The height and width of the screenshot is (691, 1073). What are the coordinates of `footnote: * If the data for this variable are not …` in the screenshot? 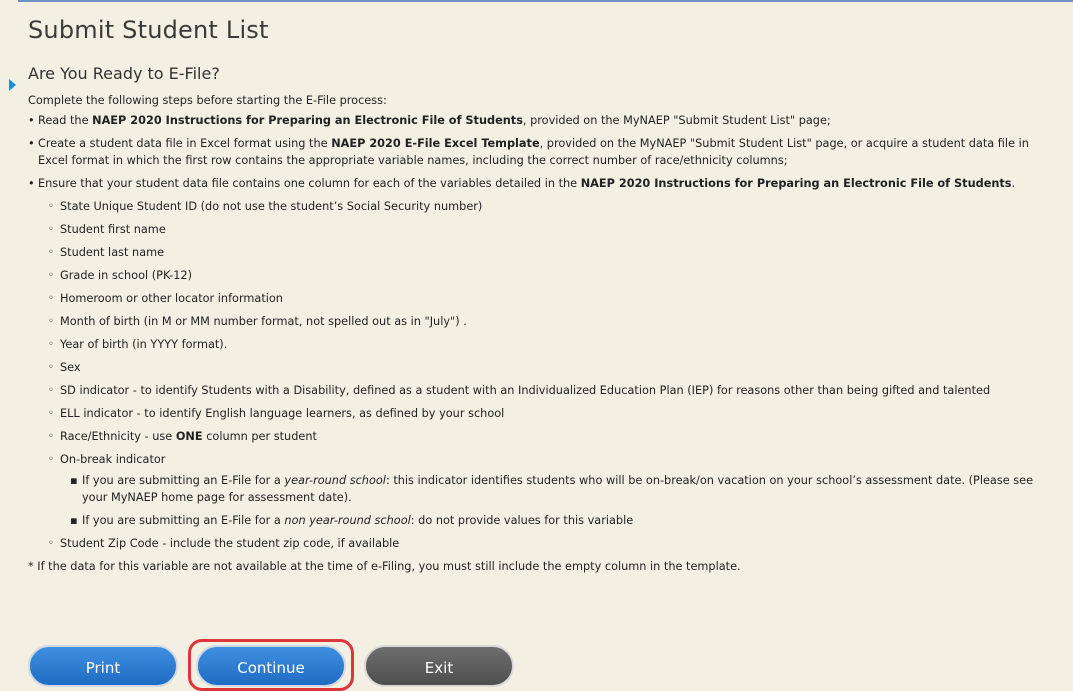 It's located at (384, 566).